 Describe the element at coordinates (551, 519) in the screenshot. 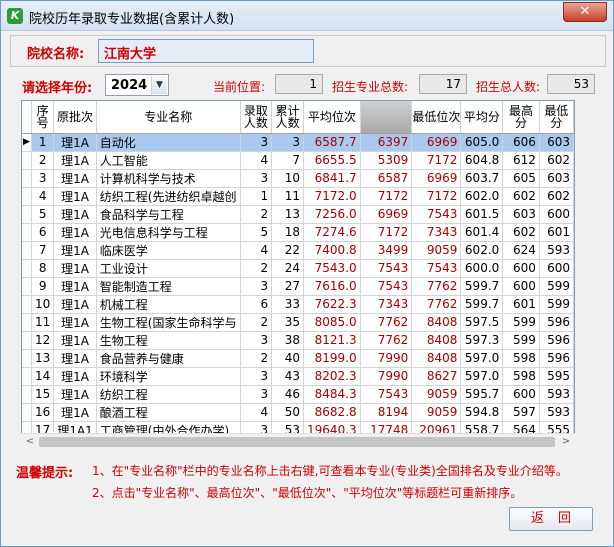

I see `back-button: 返回` at that location.